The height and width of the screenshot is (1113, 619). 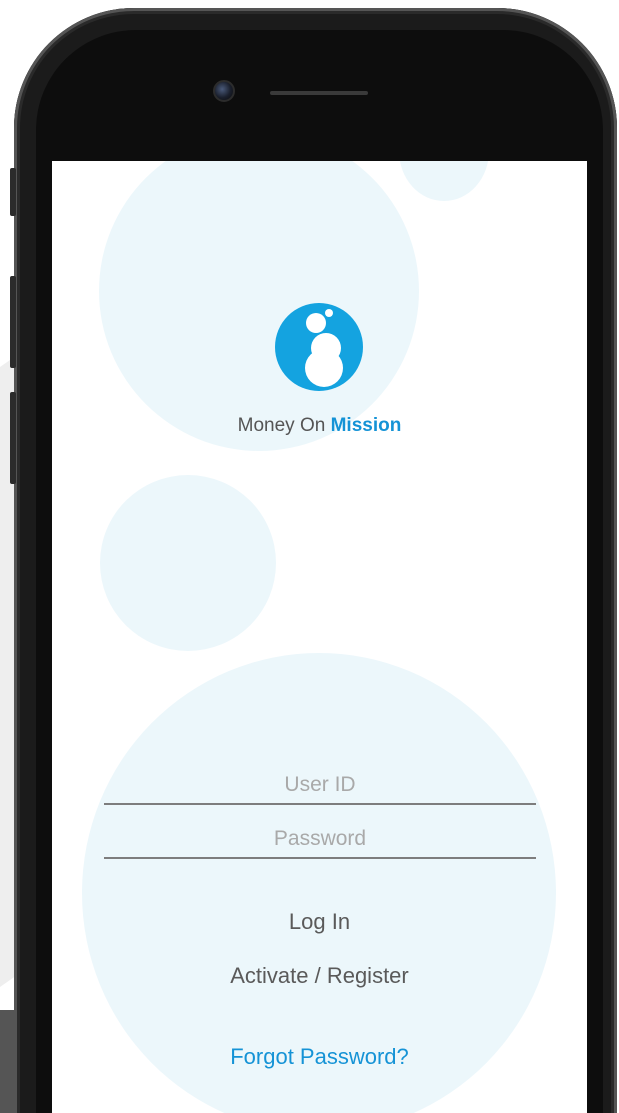 What do you see at coordinates (320, 840) in the screenshot?
I see `password-input` at bounding box center [320, 840].